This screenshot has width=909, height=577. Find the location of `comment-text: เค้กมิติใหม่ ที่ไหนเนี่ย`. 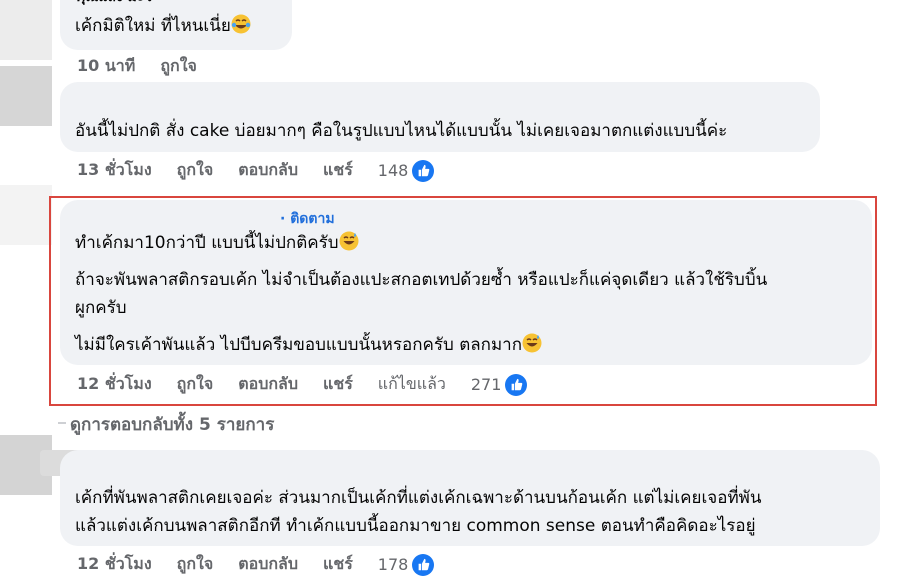

comment-text: เค้กมิติใหม่ ที่ไหนเนี่ย is located at coordinates (163, 26).